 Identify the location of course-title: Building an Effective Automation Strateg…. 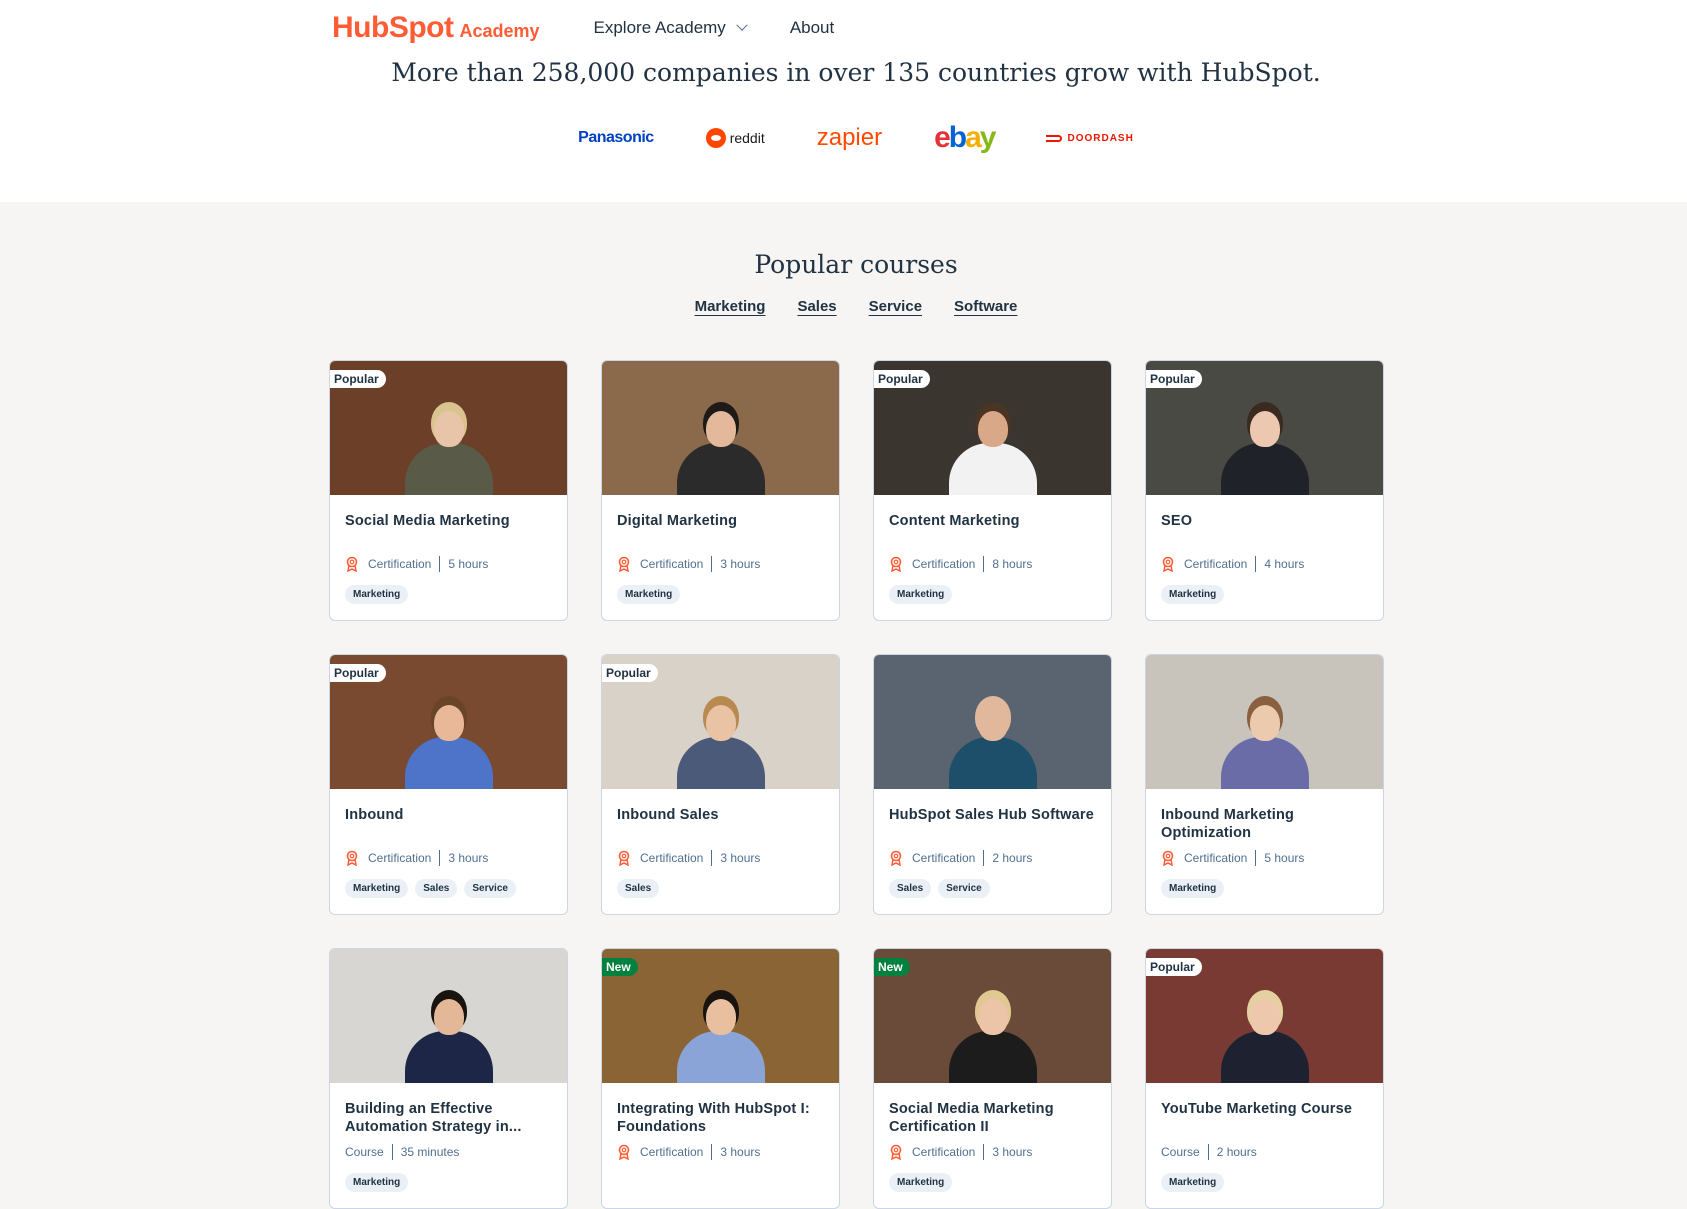
(433, 1118).